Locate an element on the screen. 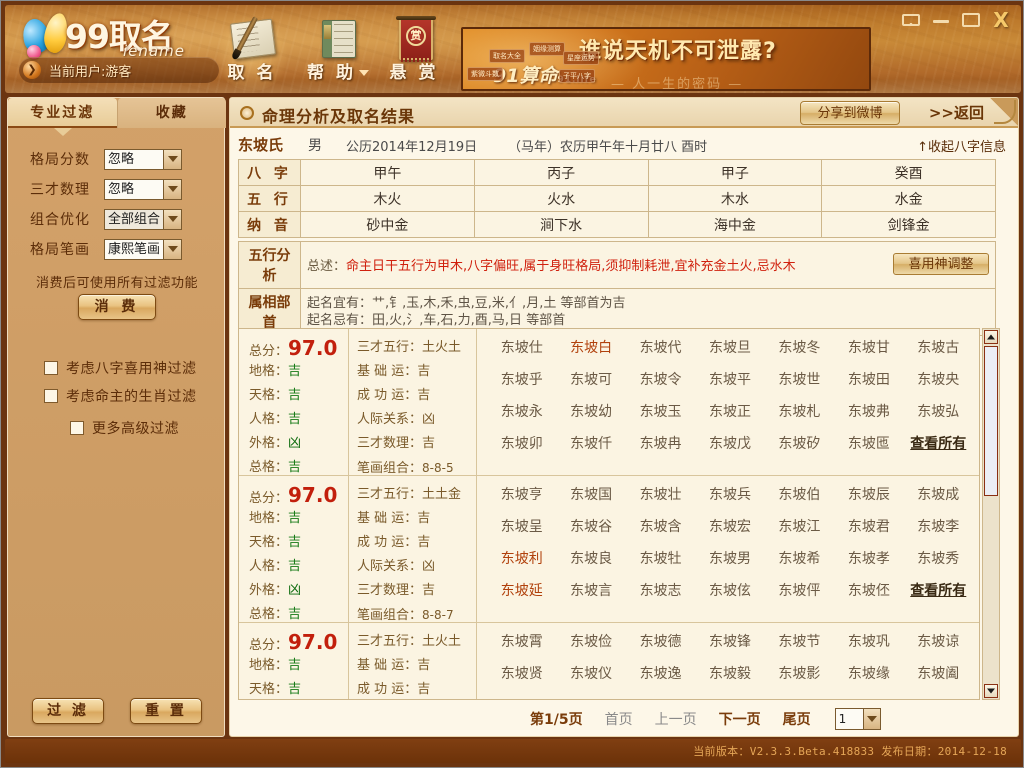  first-page-link: 首页 is located at coordinates (619, 719).